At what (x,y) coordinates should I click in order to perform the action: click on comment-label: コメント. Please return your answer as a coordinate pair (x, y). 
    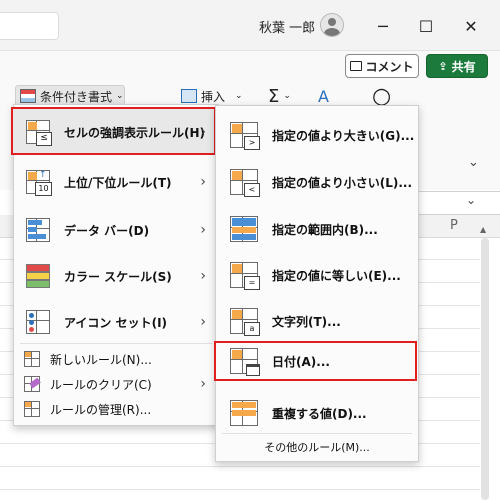
    Looking at the image, I should click on (389, 66).